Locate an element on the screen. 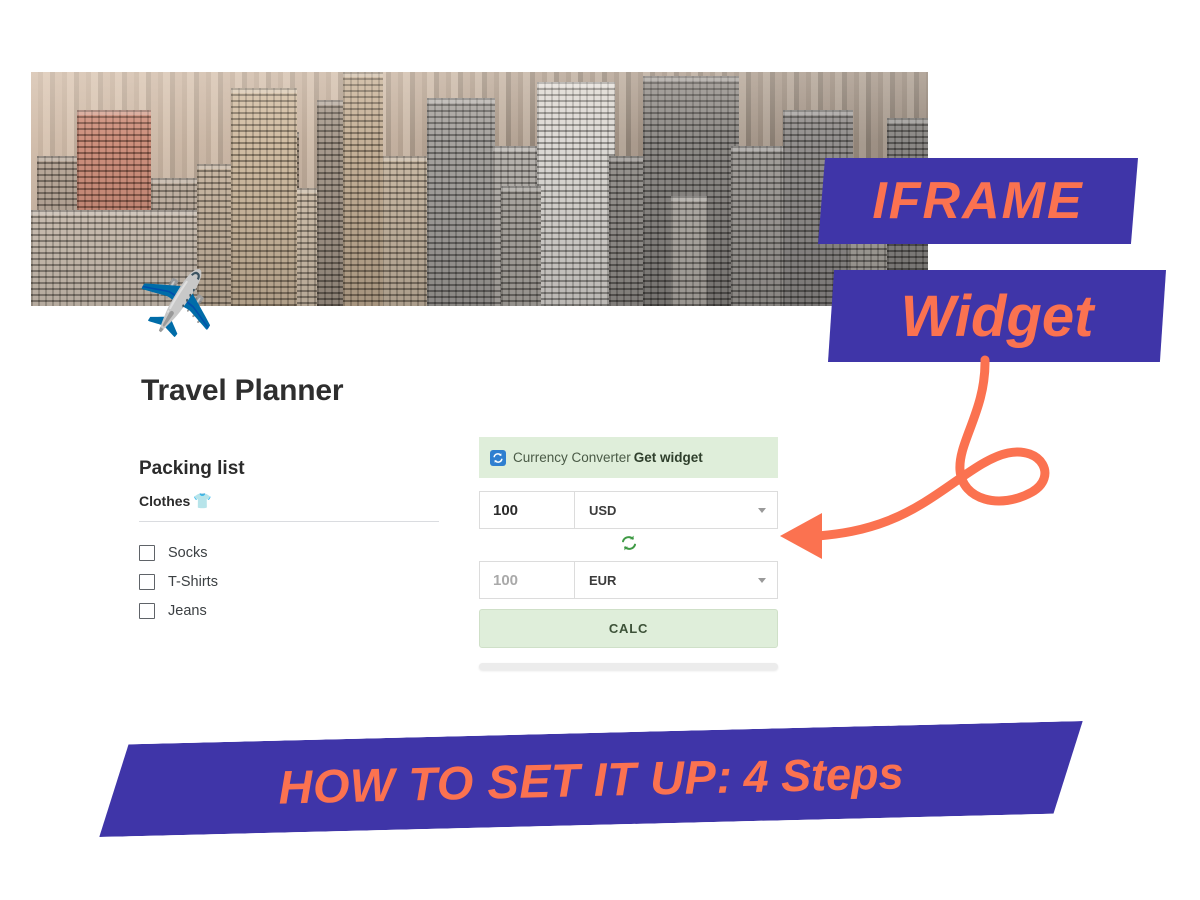 This screenshot has height=900, width=1200. to-currency-row: 100 EUR is located at coordinates (628, 580).